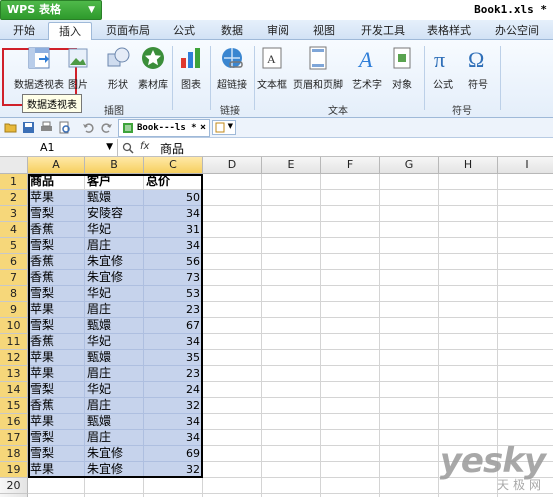 Image resolution: width=553 pixels, height=497 pixels. Describe the element at coordinates (14, 358) in the screenshot. I see `row-header: 12` at that location.